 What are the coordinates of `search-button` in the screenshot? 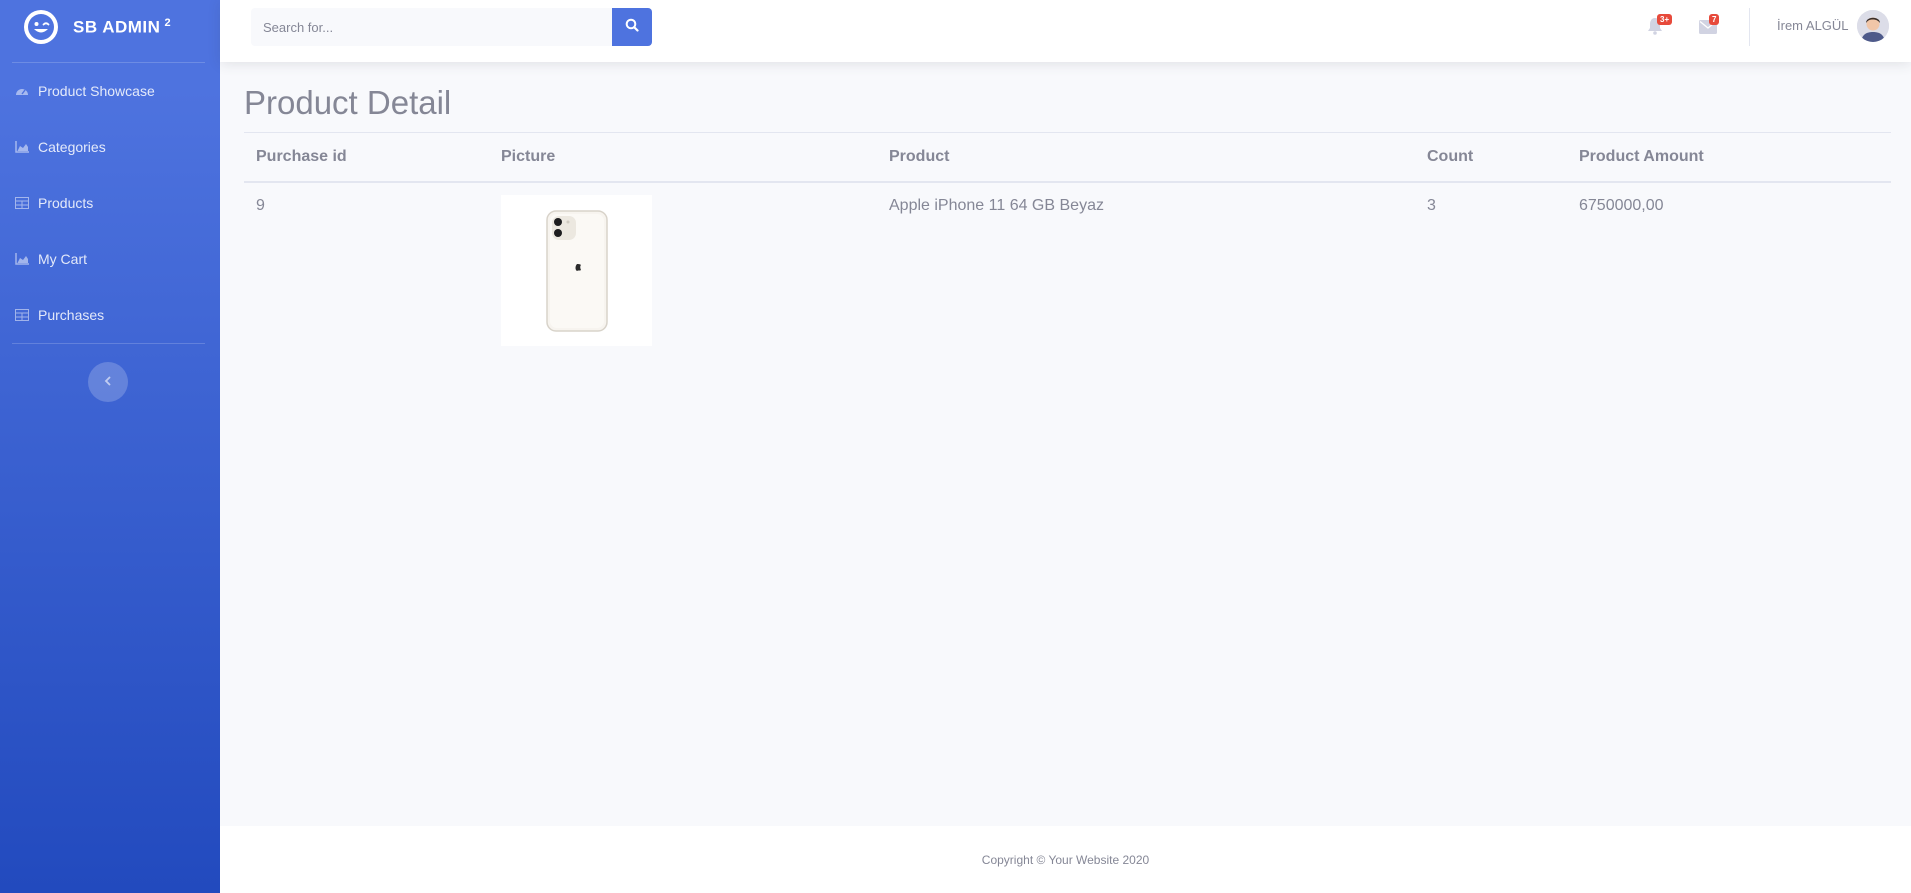 It's located at (632, 27).